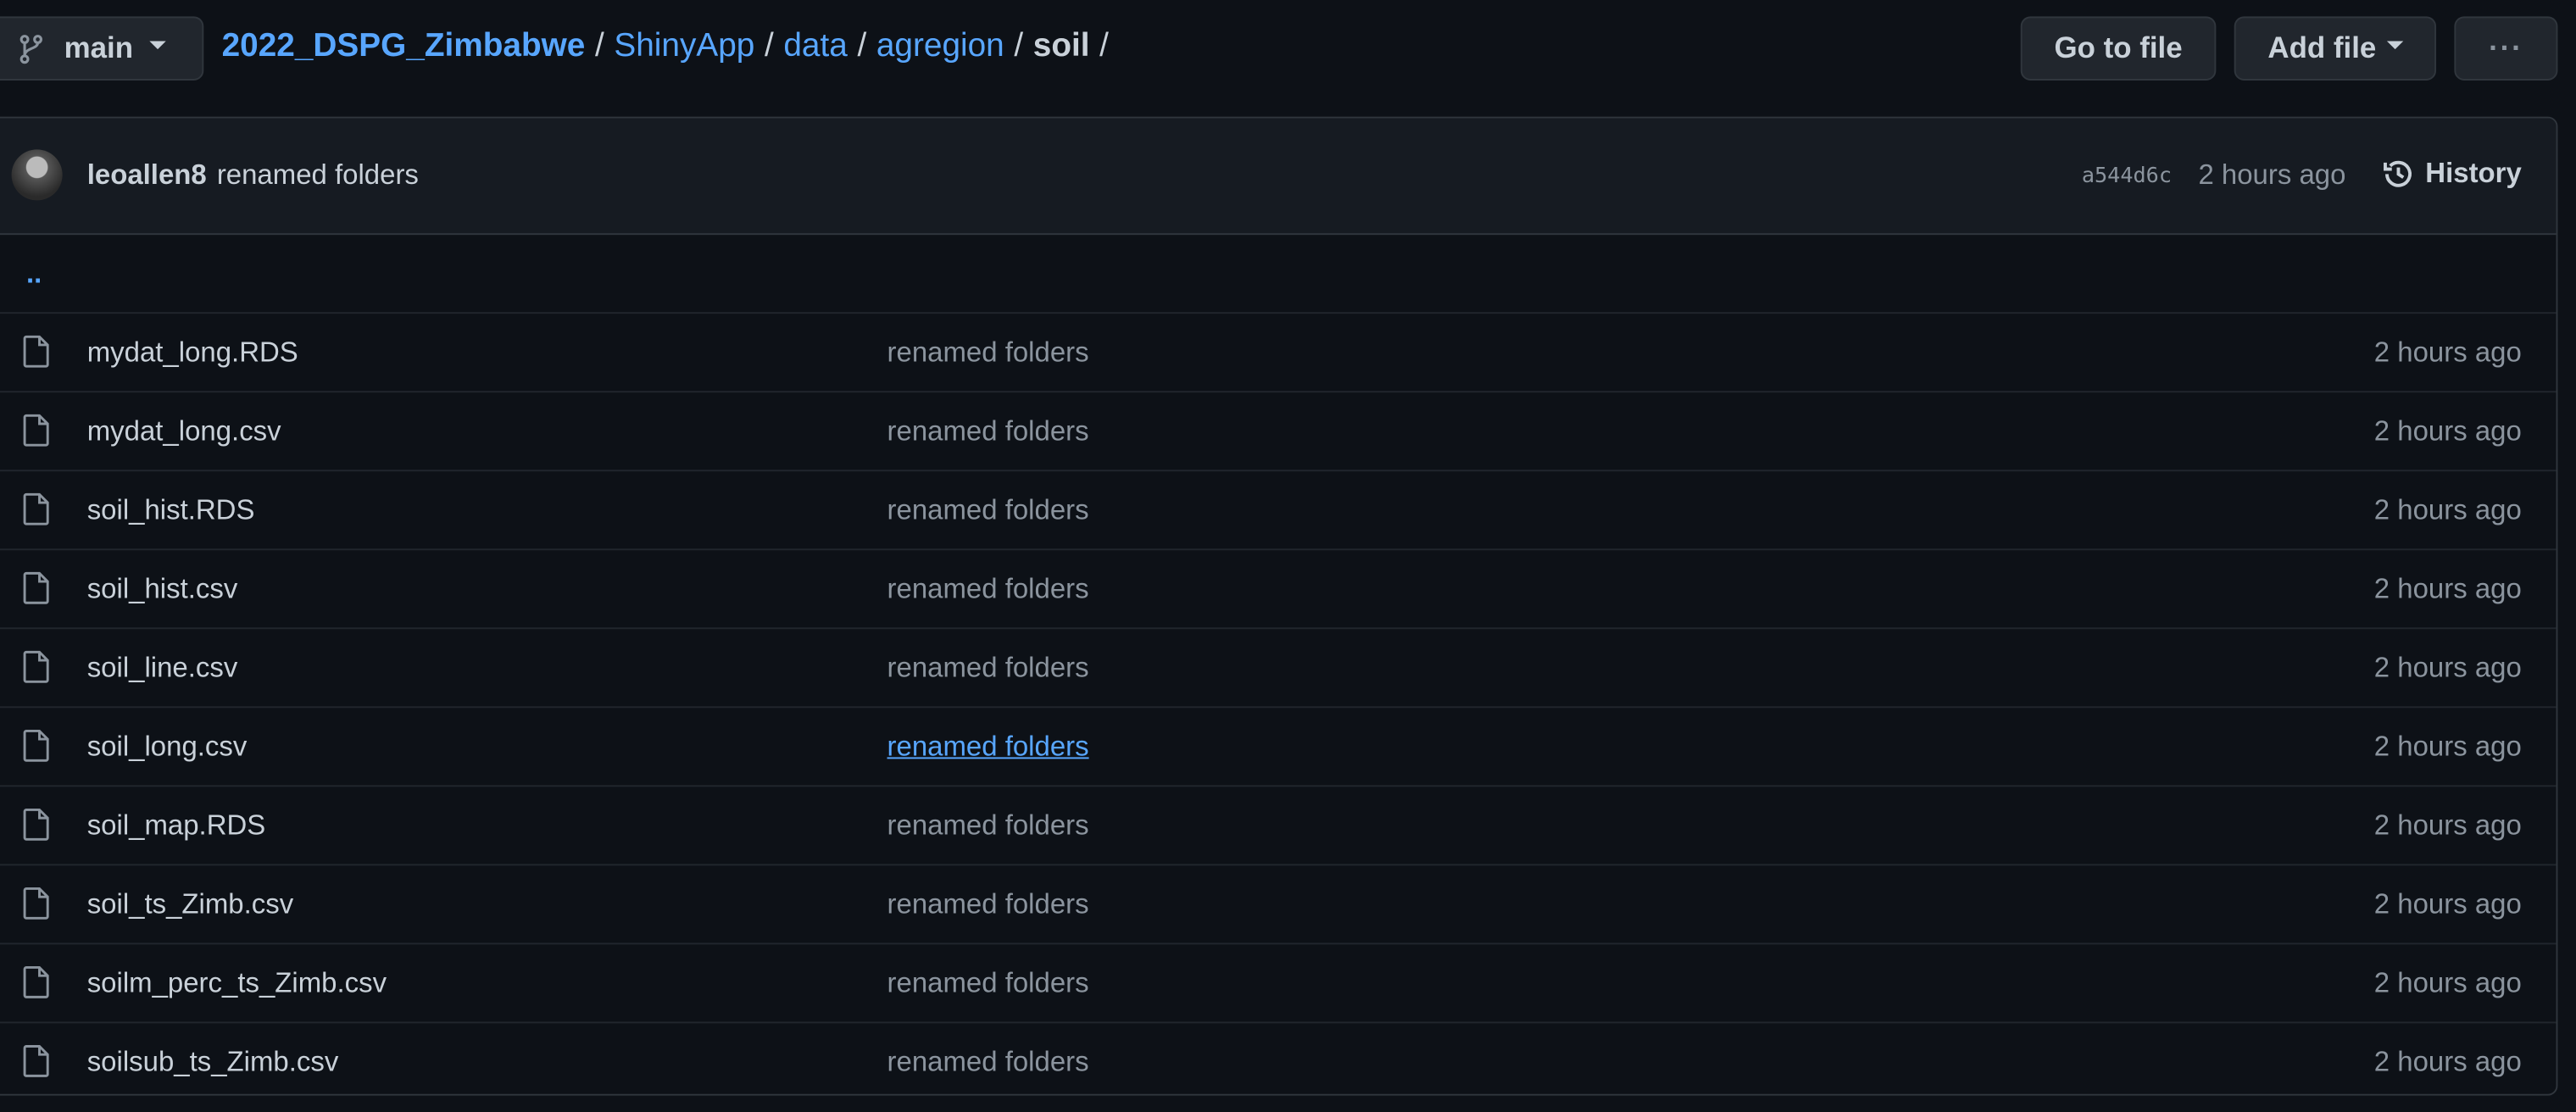 Image resolution: width=2576 pixels, height=1112 pixels. I want to click on parent-directory-row: .., so click(1278, 274).